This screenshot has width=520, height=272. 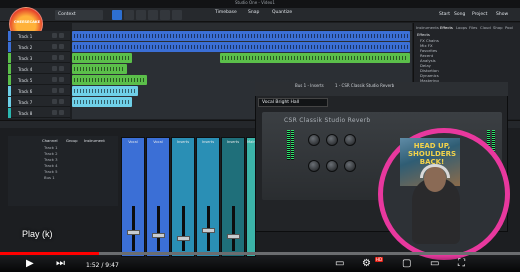 What do you see at coordinates (339, 264) in the screenshot?
I see `captions-icon: ▭` at bounding box center [339, 264].